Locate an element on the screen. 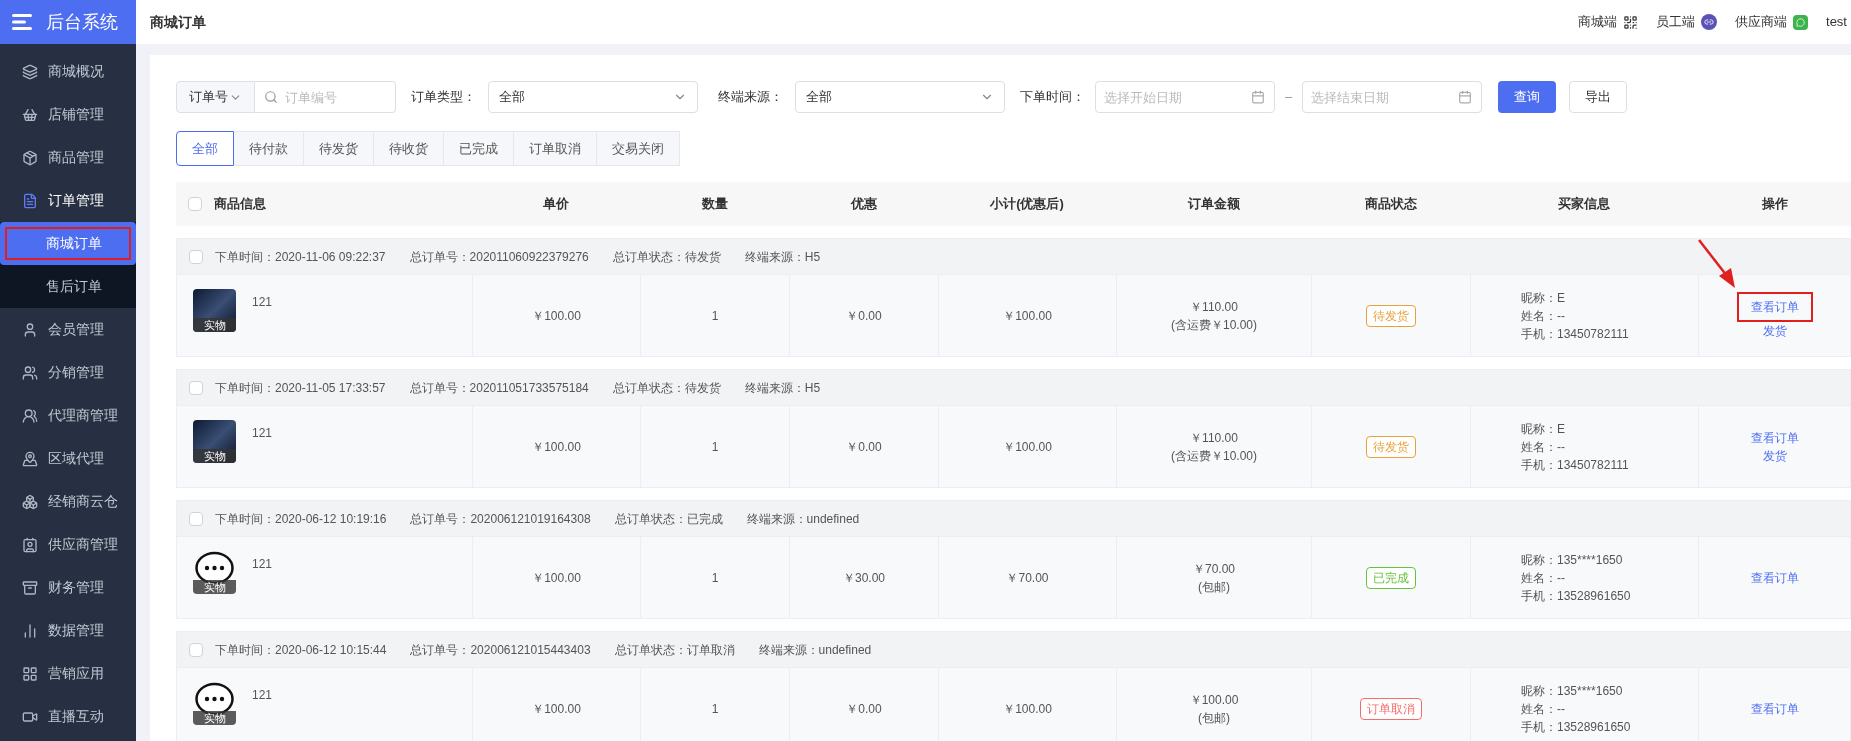 The image size is (1851, 741). header-link: 商城端 is located at coordinates (1598, 22).